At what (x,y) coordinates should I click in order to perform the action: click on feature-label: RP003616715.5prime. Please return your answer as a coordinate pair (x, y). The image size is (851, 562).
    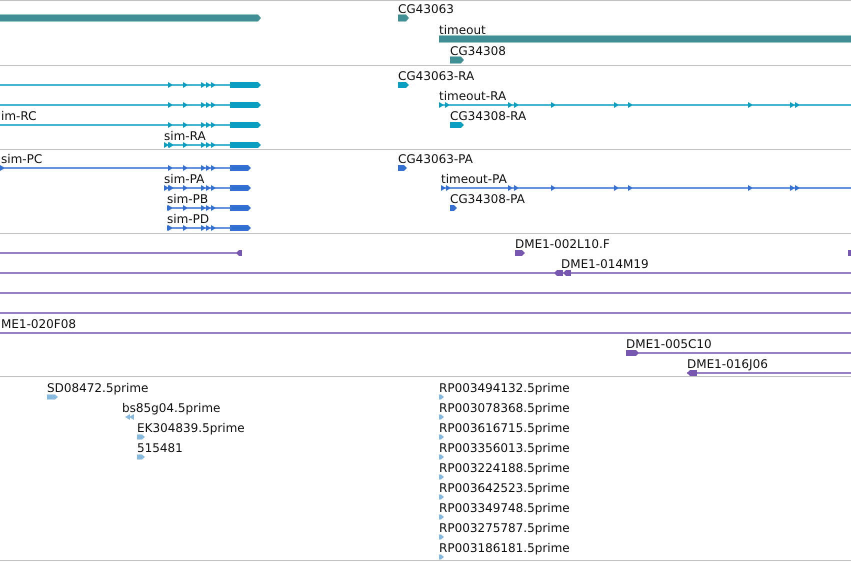
    Looking at the image, I should click on (504, 428).